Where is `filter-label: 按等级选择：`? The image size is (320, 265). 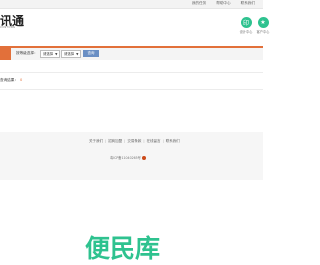
filter-label: 按等级选择： is located at coordinates (27, 53).